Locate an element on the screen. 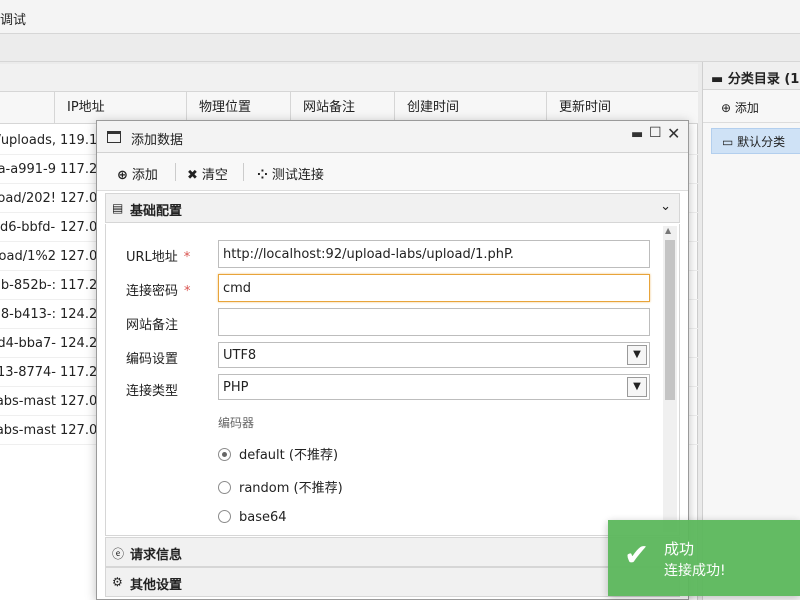 This screenshot has width=800, height=600. check-icon: ✔ is located at coordinates (637, 555).